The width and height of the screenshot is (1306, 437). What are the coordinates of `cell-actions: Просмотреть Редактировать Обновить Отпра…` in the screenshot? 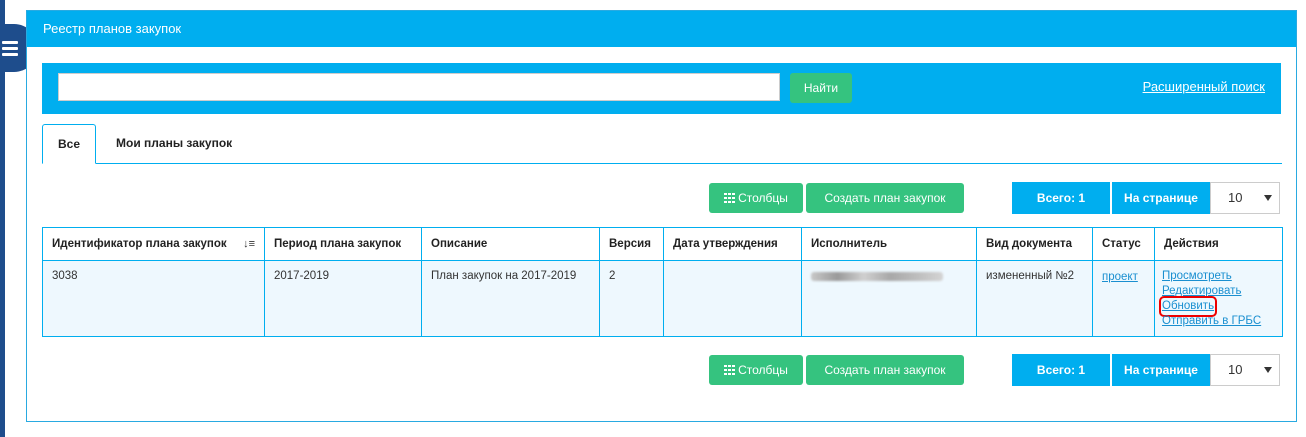 It's located at (1218, 298).